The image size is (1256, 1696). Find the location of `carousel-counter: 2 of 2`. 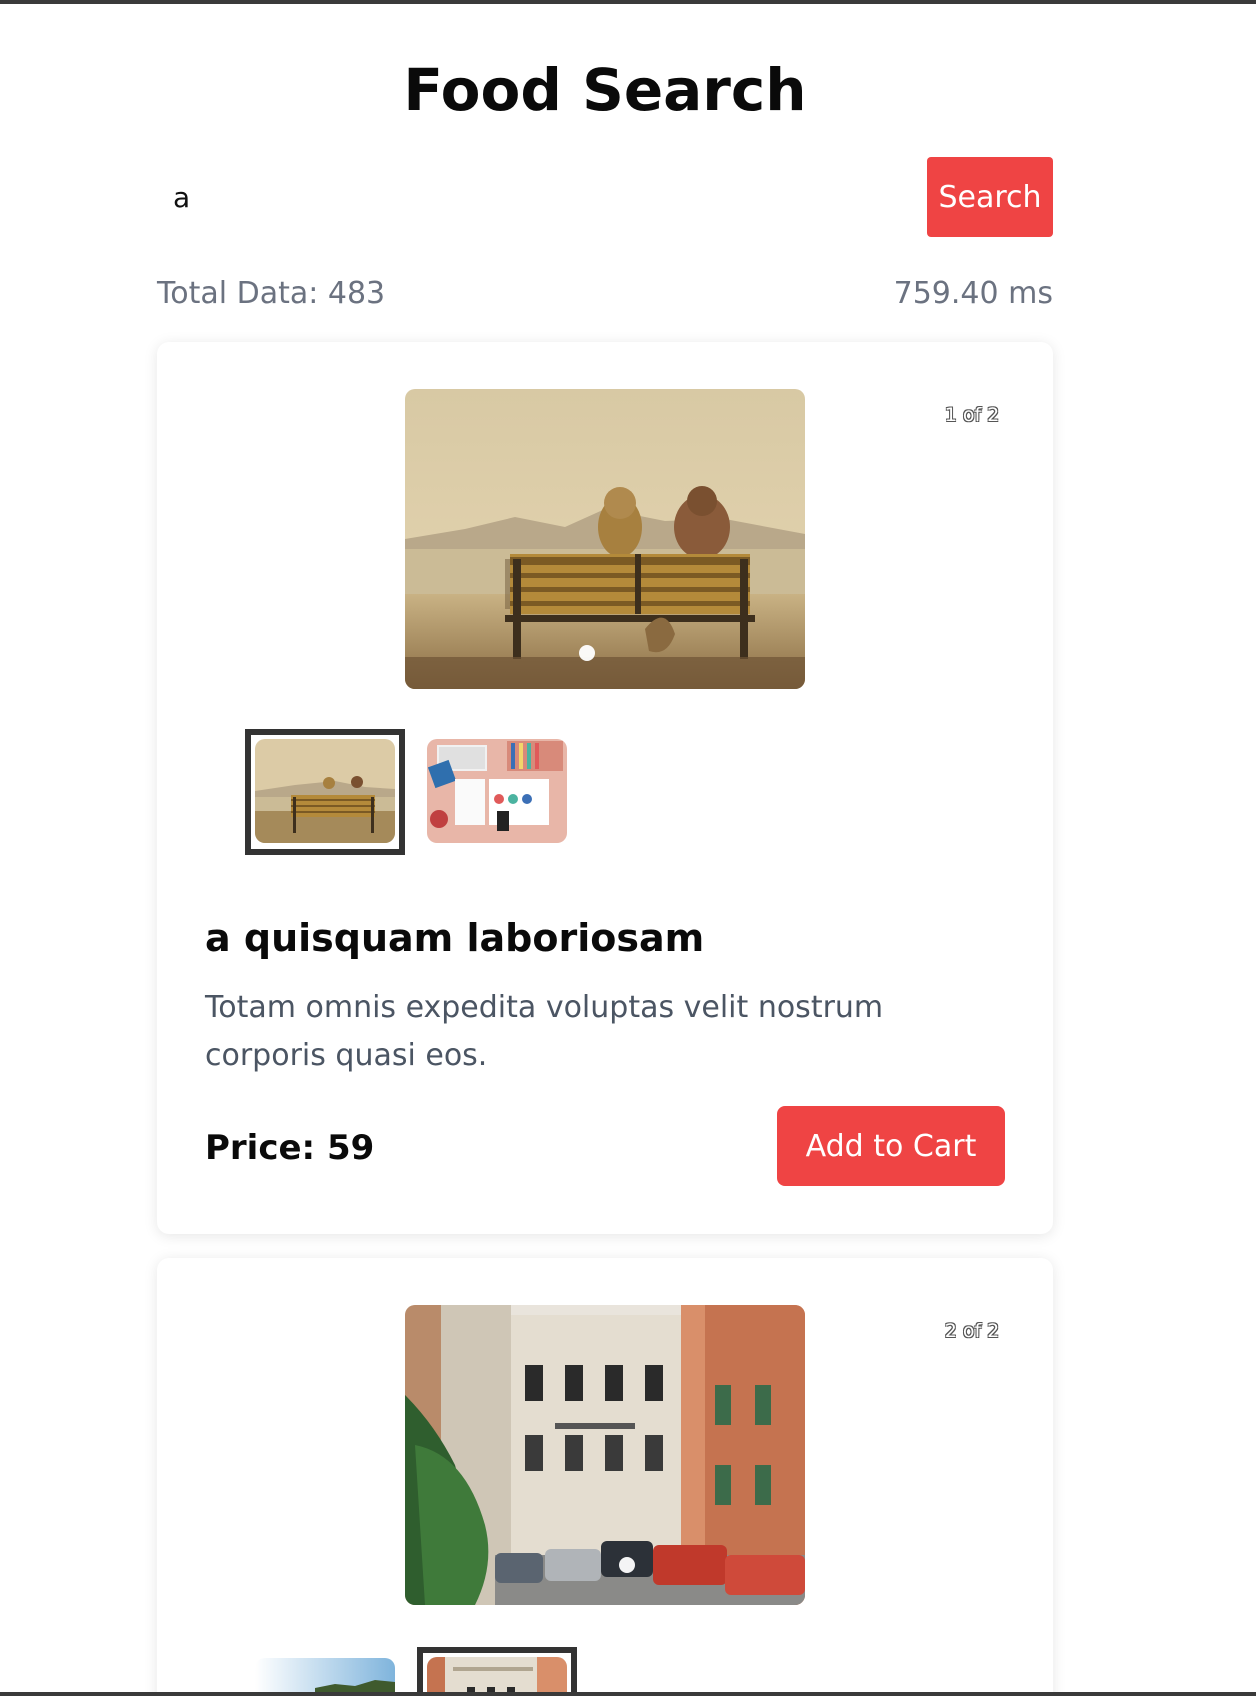

carousel-counter: 2 of 2 is located at coordinates (972, 1331).